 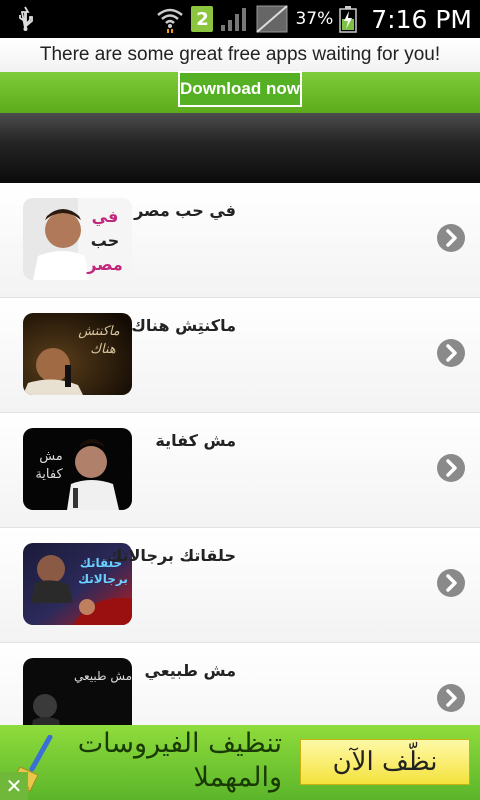 What do you see at coordinates (77, 239) in the screenshot?
I see `song-thumbnail: في حب مصر` at bounding box center [77, 239].